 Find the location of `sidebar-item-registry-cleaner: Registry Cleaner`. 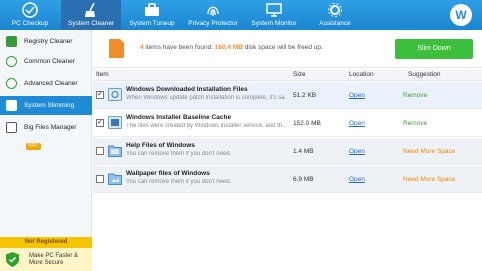

sidebar-item-registry-cleaner: Registry Cleaner is located at coordinates (46, 41).